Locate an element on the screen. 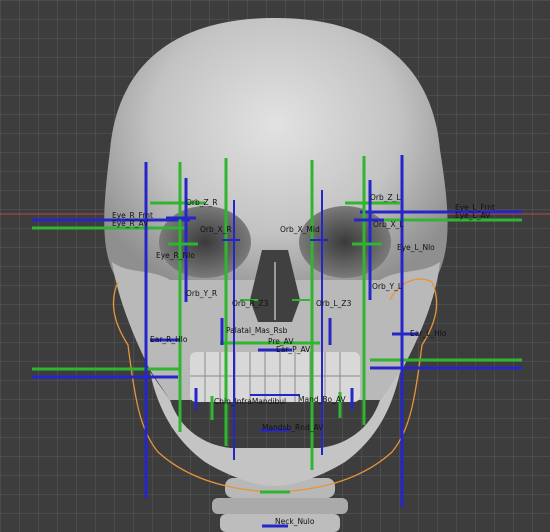  label-palatal: Palatal_Mas_Rsb is located at coordinates (257, 330).